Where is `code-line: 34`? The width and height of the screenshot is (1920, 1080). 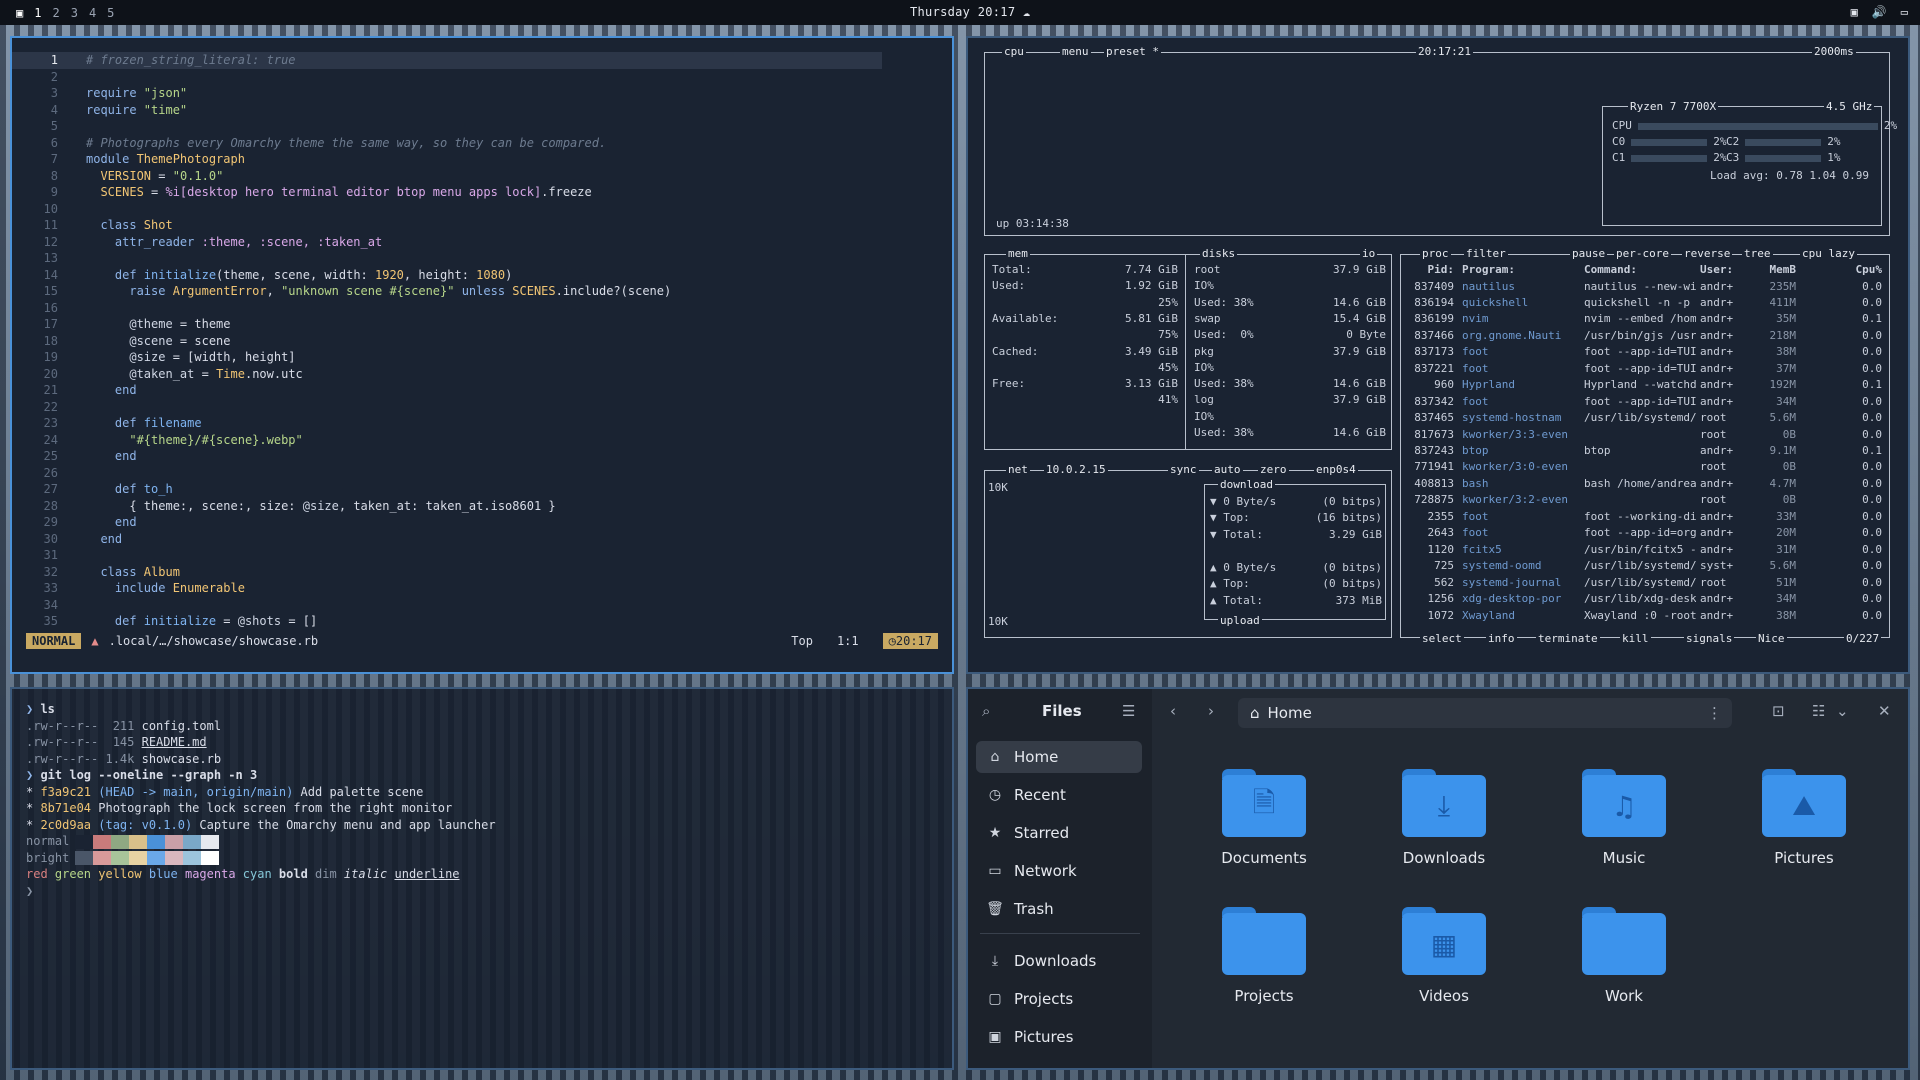
code-line: 34 is located at coordinates (482, 605).